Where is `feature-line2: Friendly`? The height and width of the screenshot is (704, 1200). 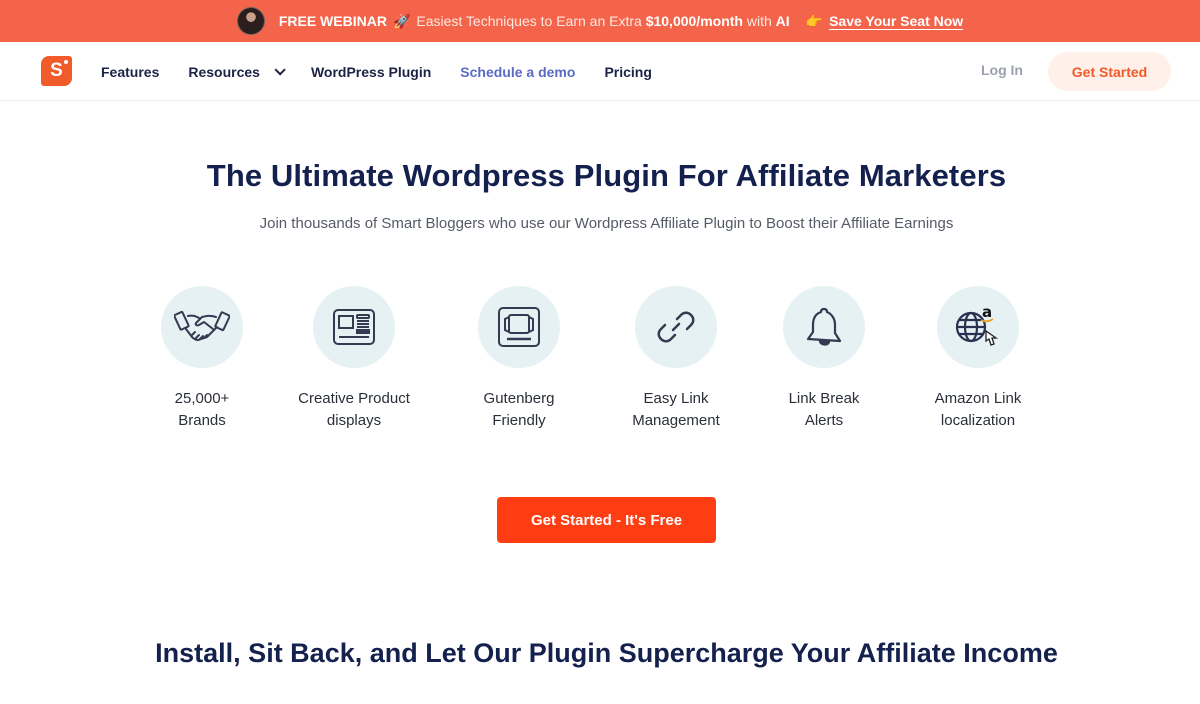 feature-line2: Friendly is located at coordinates (519, 420).